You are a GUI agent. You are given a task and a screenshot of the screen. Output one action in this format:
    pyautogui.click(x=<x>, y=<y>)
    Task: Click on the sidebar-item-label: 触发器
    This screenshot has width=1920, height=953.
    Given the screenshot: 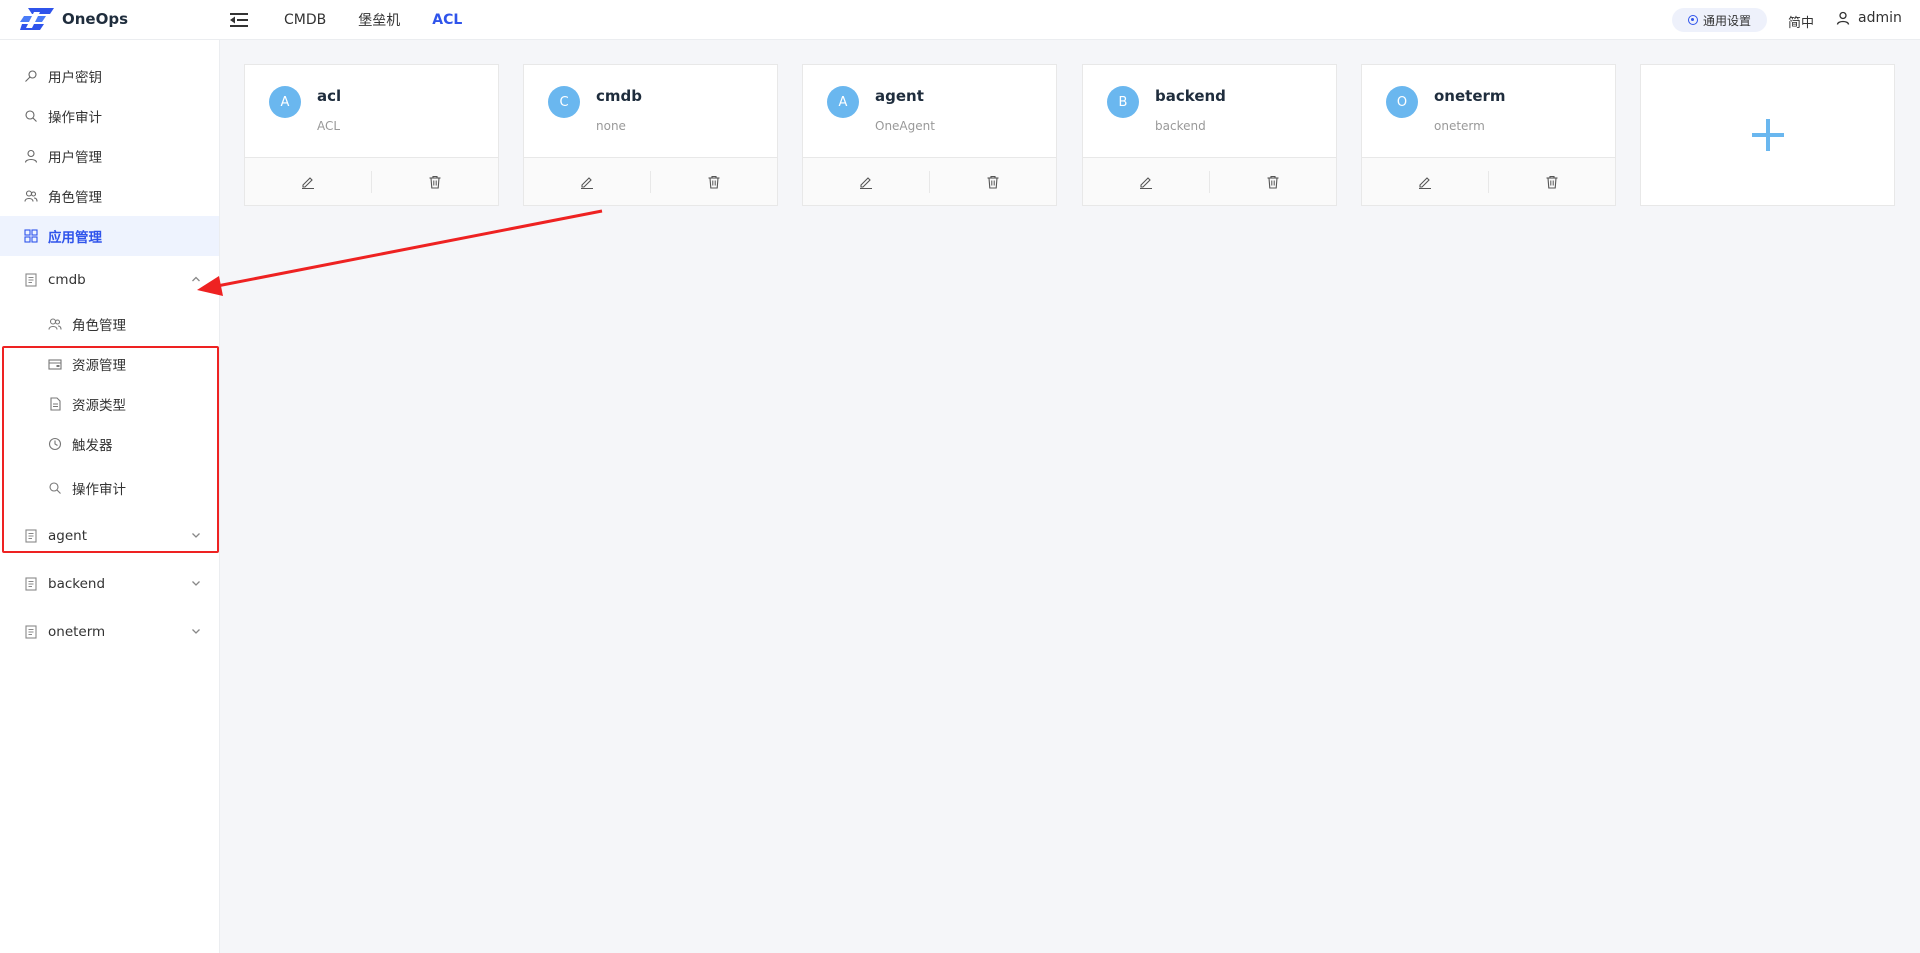 What is the action you would take?
    pyautogui.click(x=92, y=446)
    